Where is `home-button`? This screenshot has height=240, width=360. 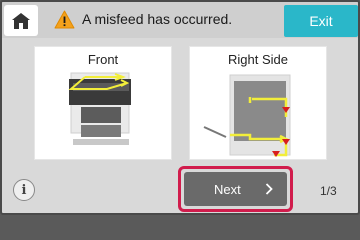
home-button is located at coordinates (21, 20).